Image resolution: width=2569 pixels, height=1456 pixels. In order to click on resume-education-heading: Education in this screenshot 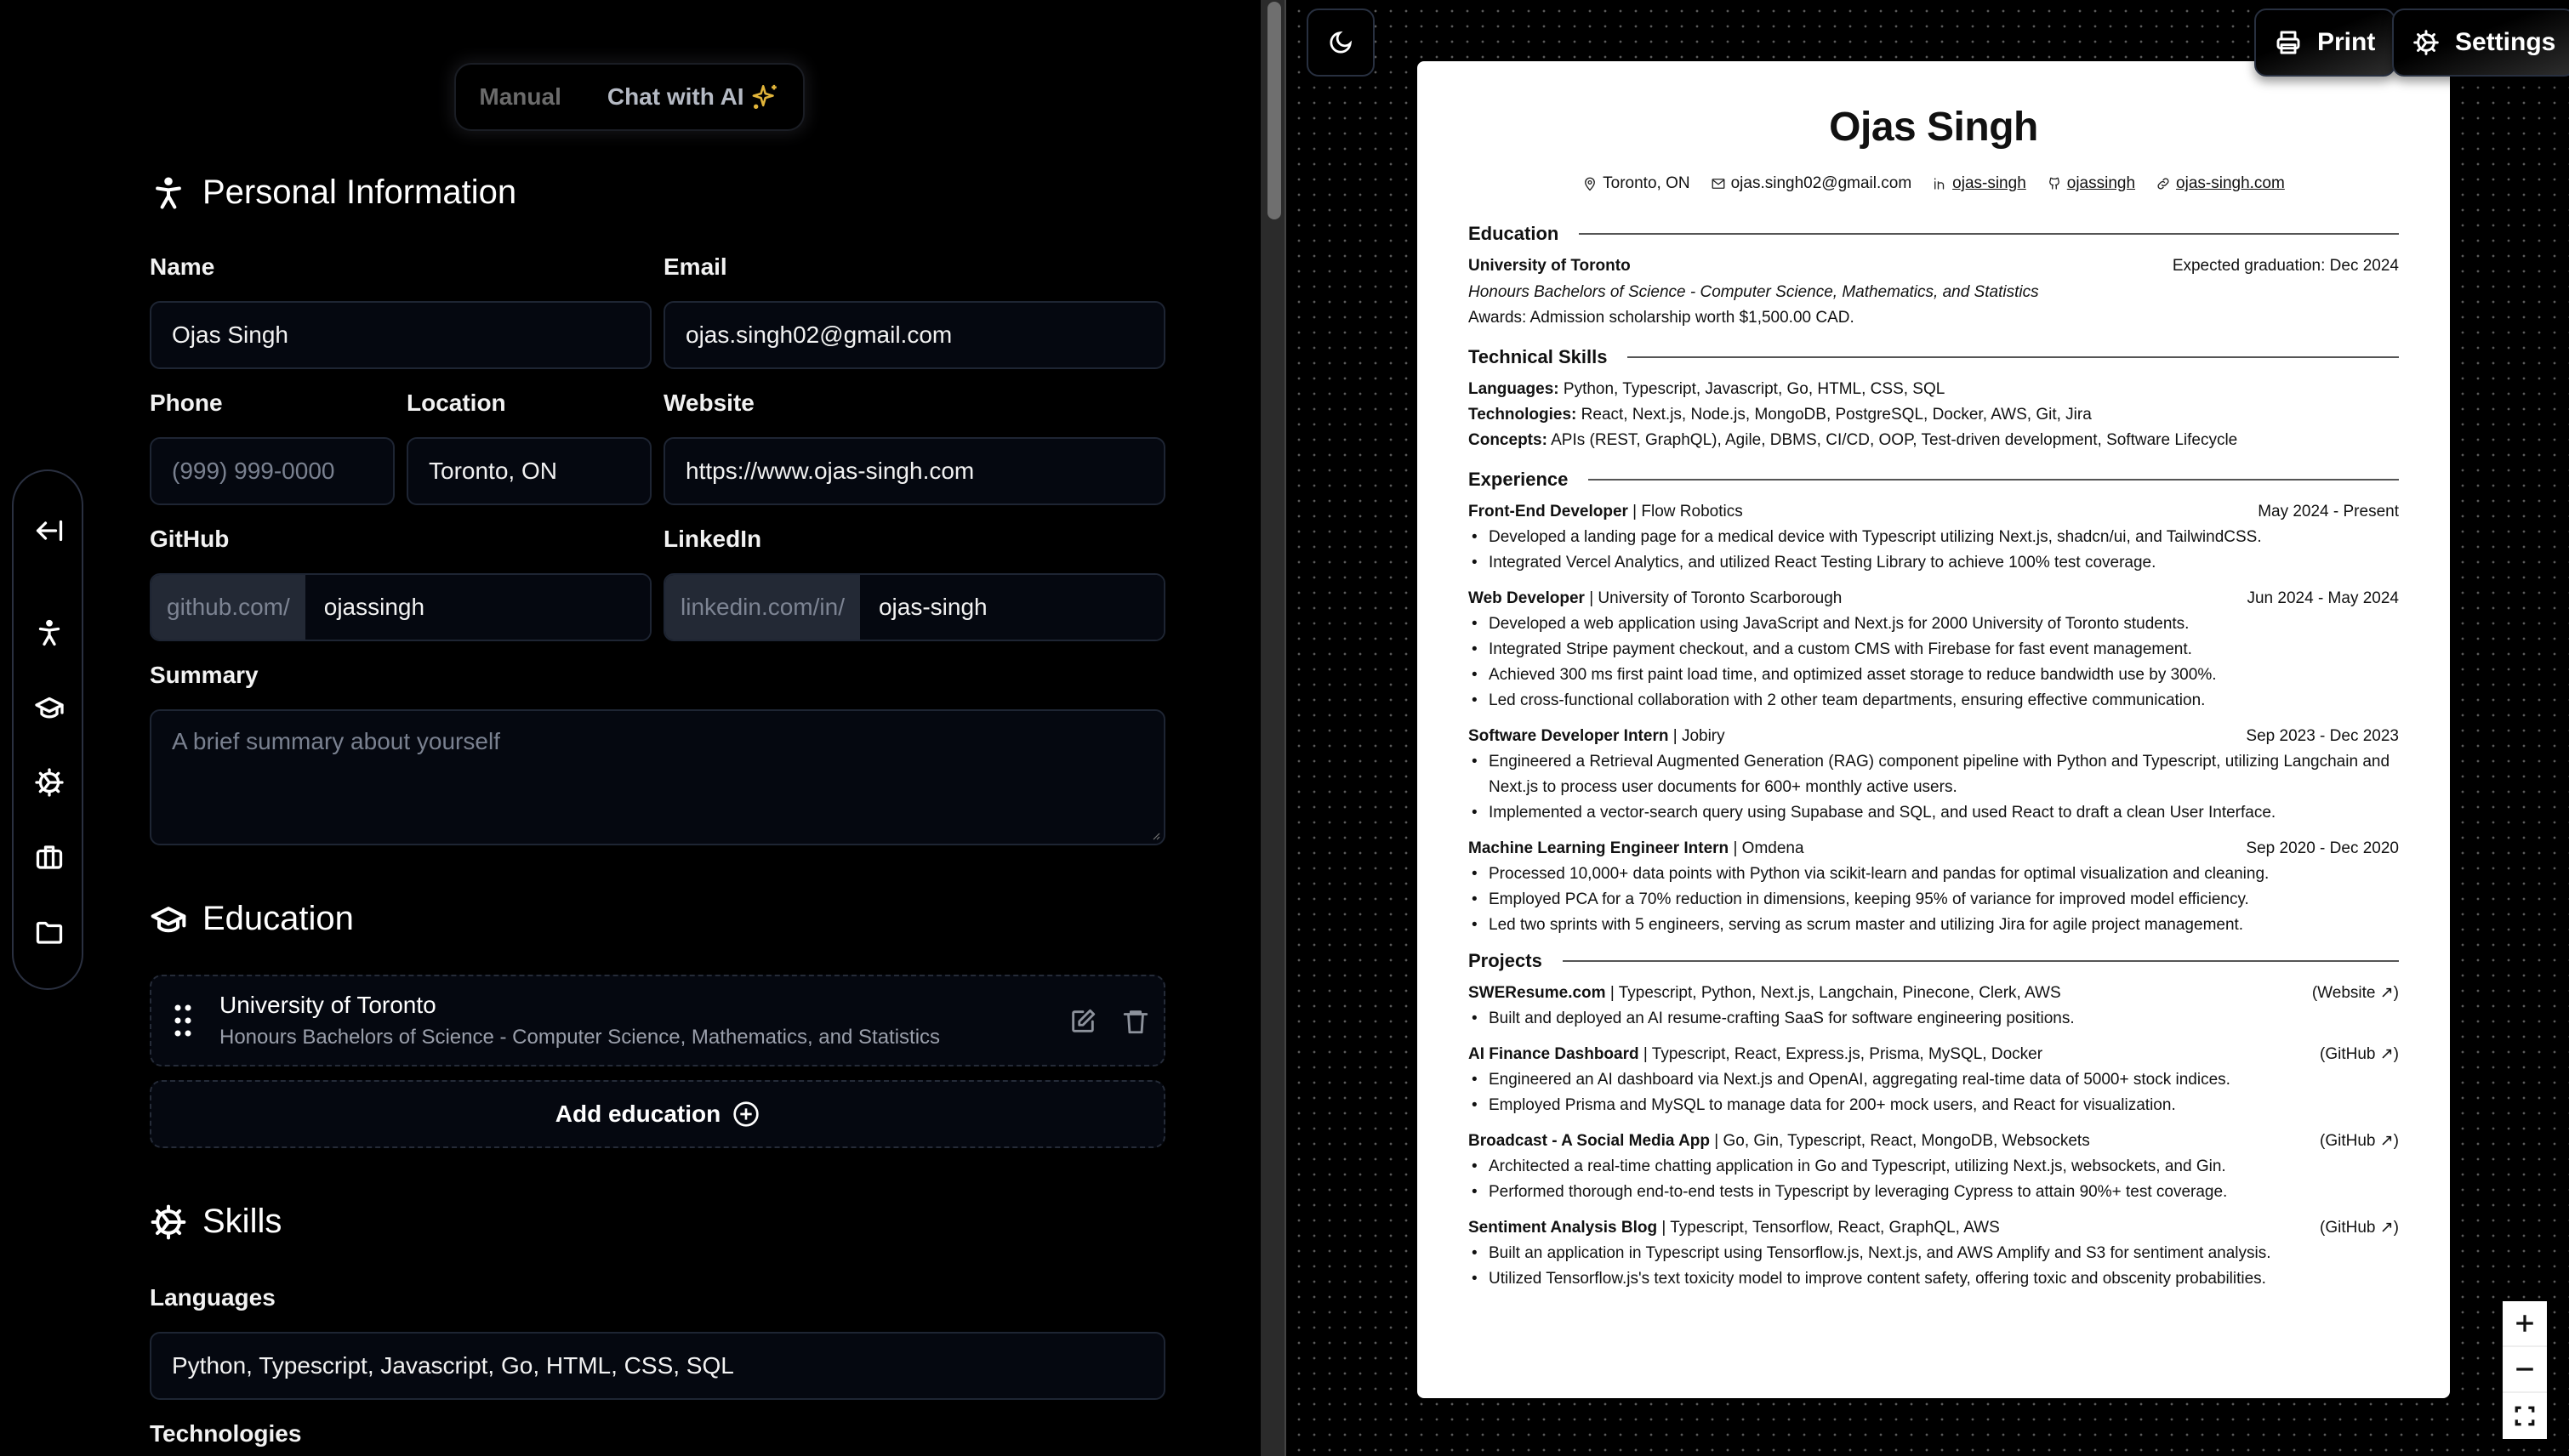, I will do `click(1933, 234)`.